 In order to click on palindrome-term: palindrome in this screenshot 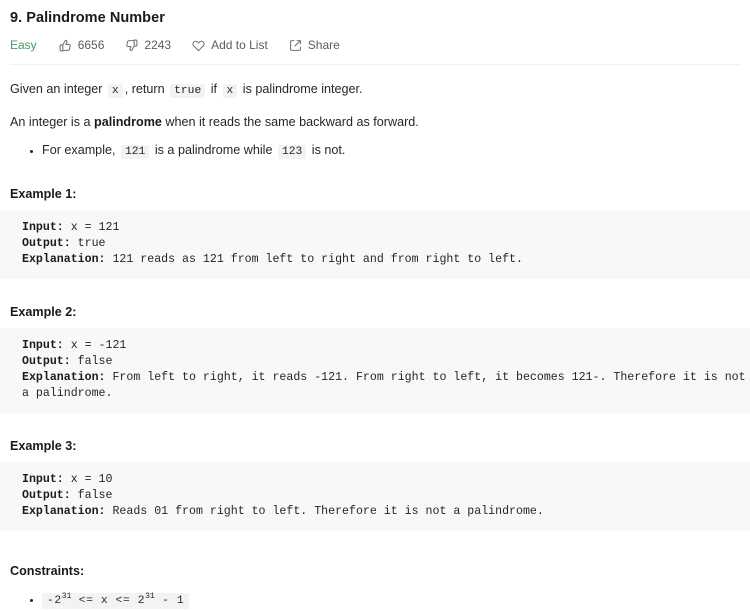, I will do `click(128, 122)`.